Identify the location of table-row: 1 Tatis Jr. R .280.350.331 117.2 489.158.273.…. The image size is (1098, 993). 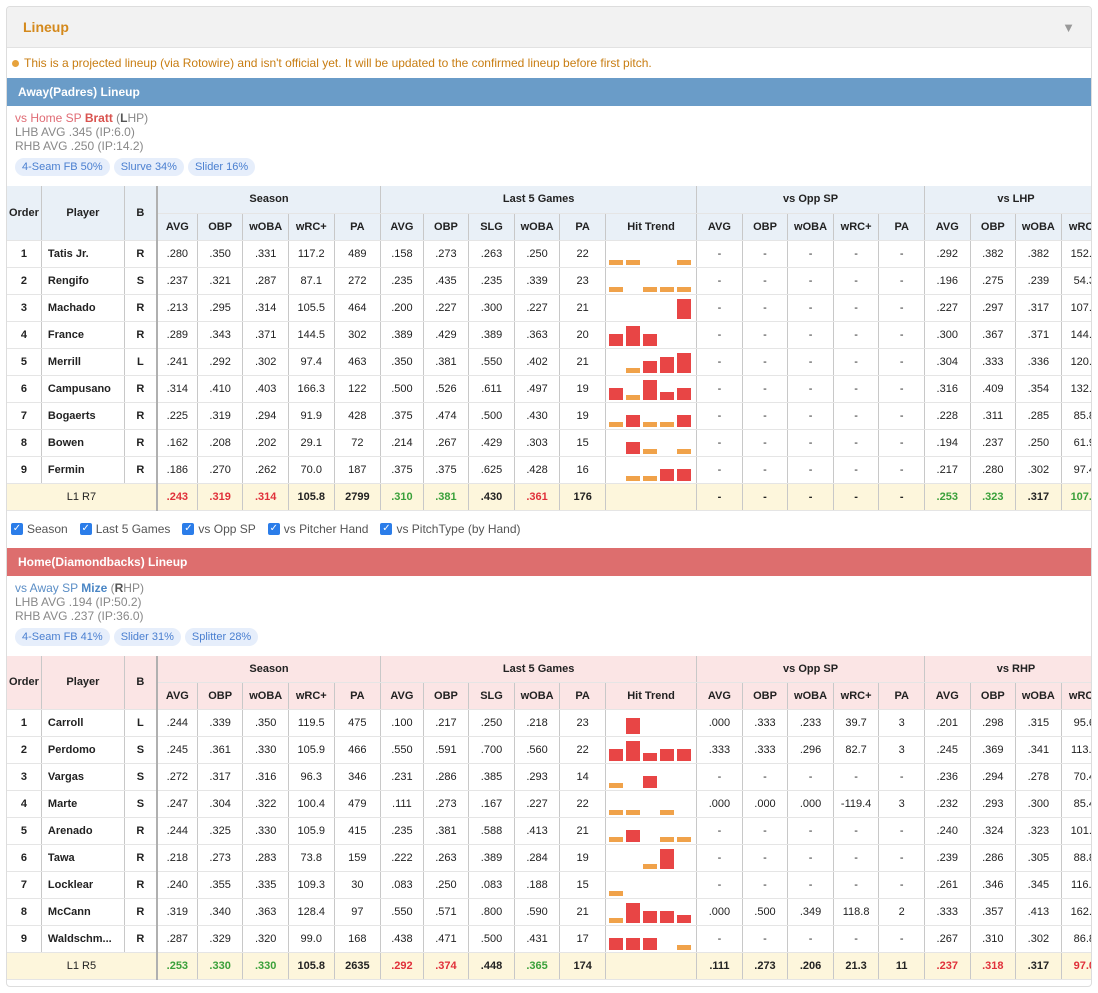
(549, 254).